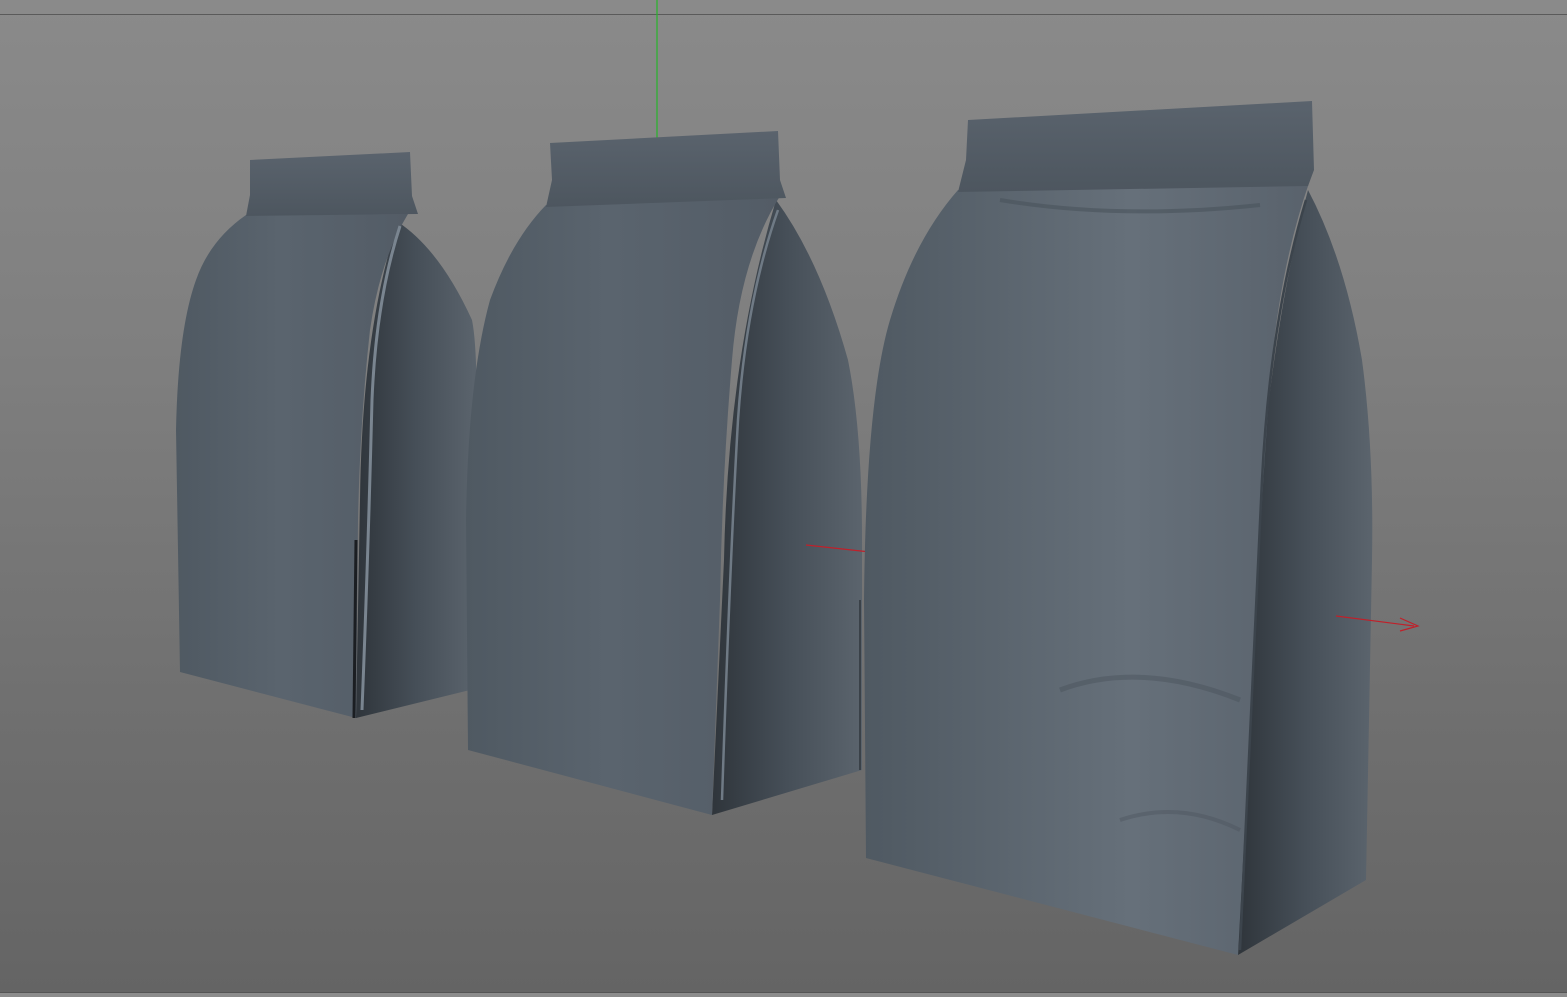  I want to click on pouch-small, so click(326, 435).